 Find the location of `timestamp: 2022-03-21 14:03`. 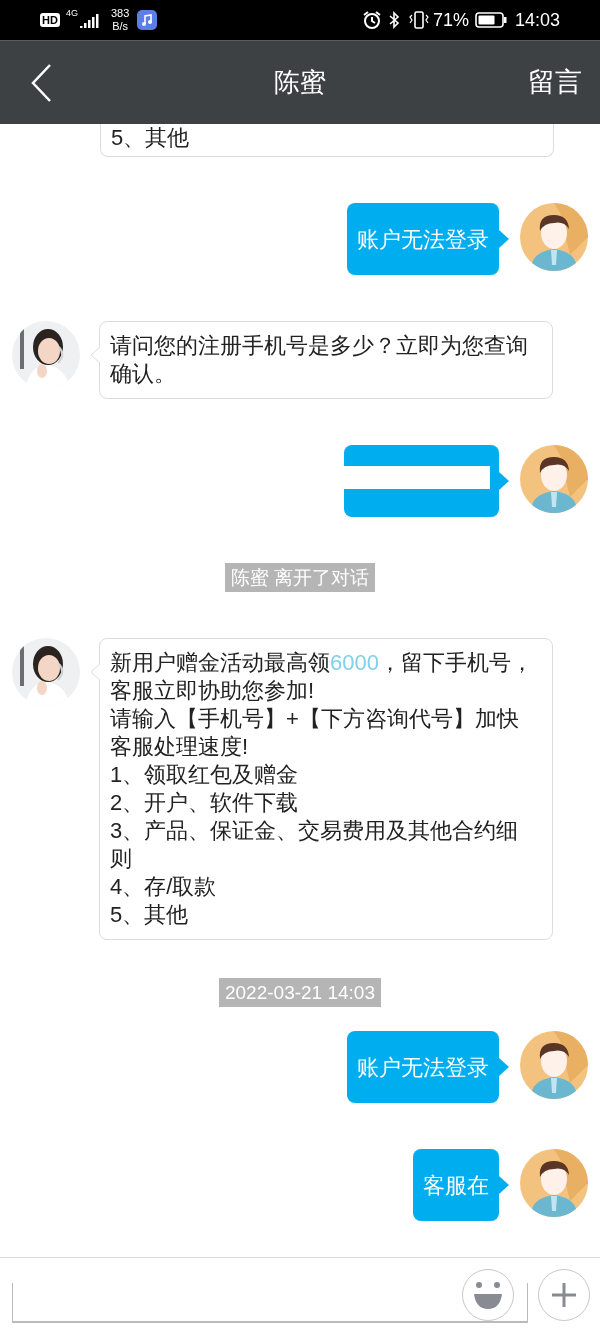

timestamp: 2022-03-21 14:03 is located at coordinates (300, 992).